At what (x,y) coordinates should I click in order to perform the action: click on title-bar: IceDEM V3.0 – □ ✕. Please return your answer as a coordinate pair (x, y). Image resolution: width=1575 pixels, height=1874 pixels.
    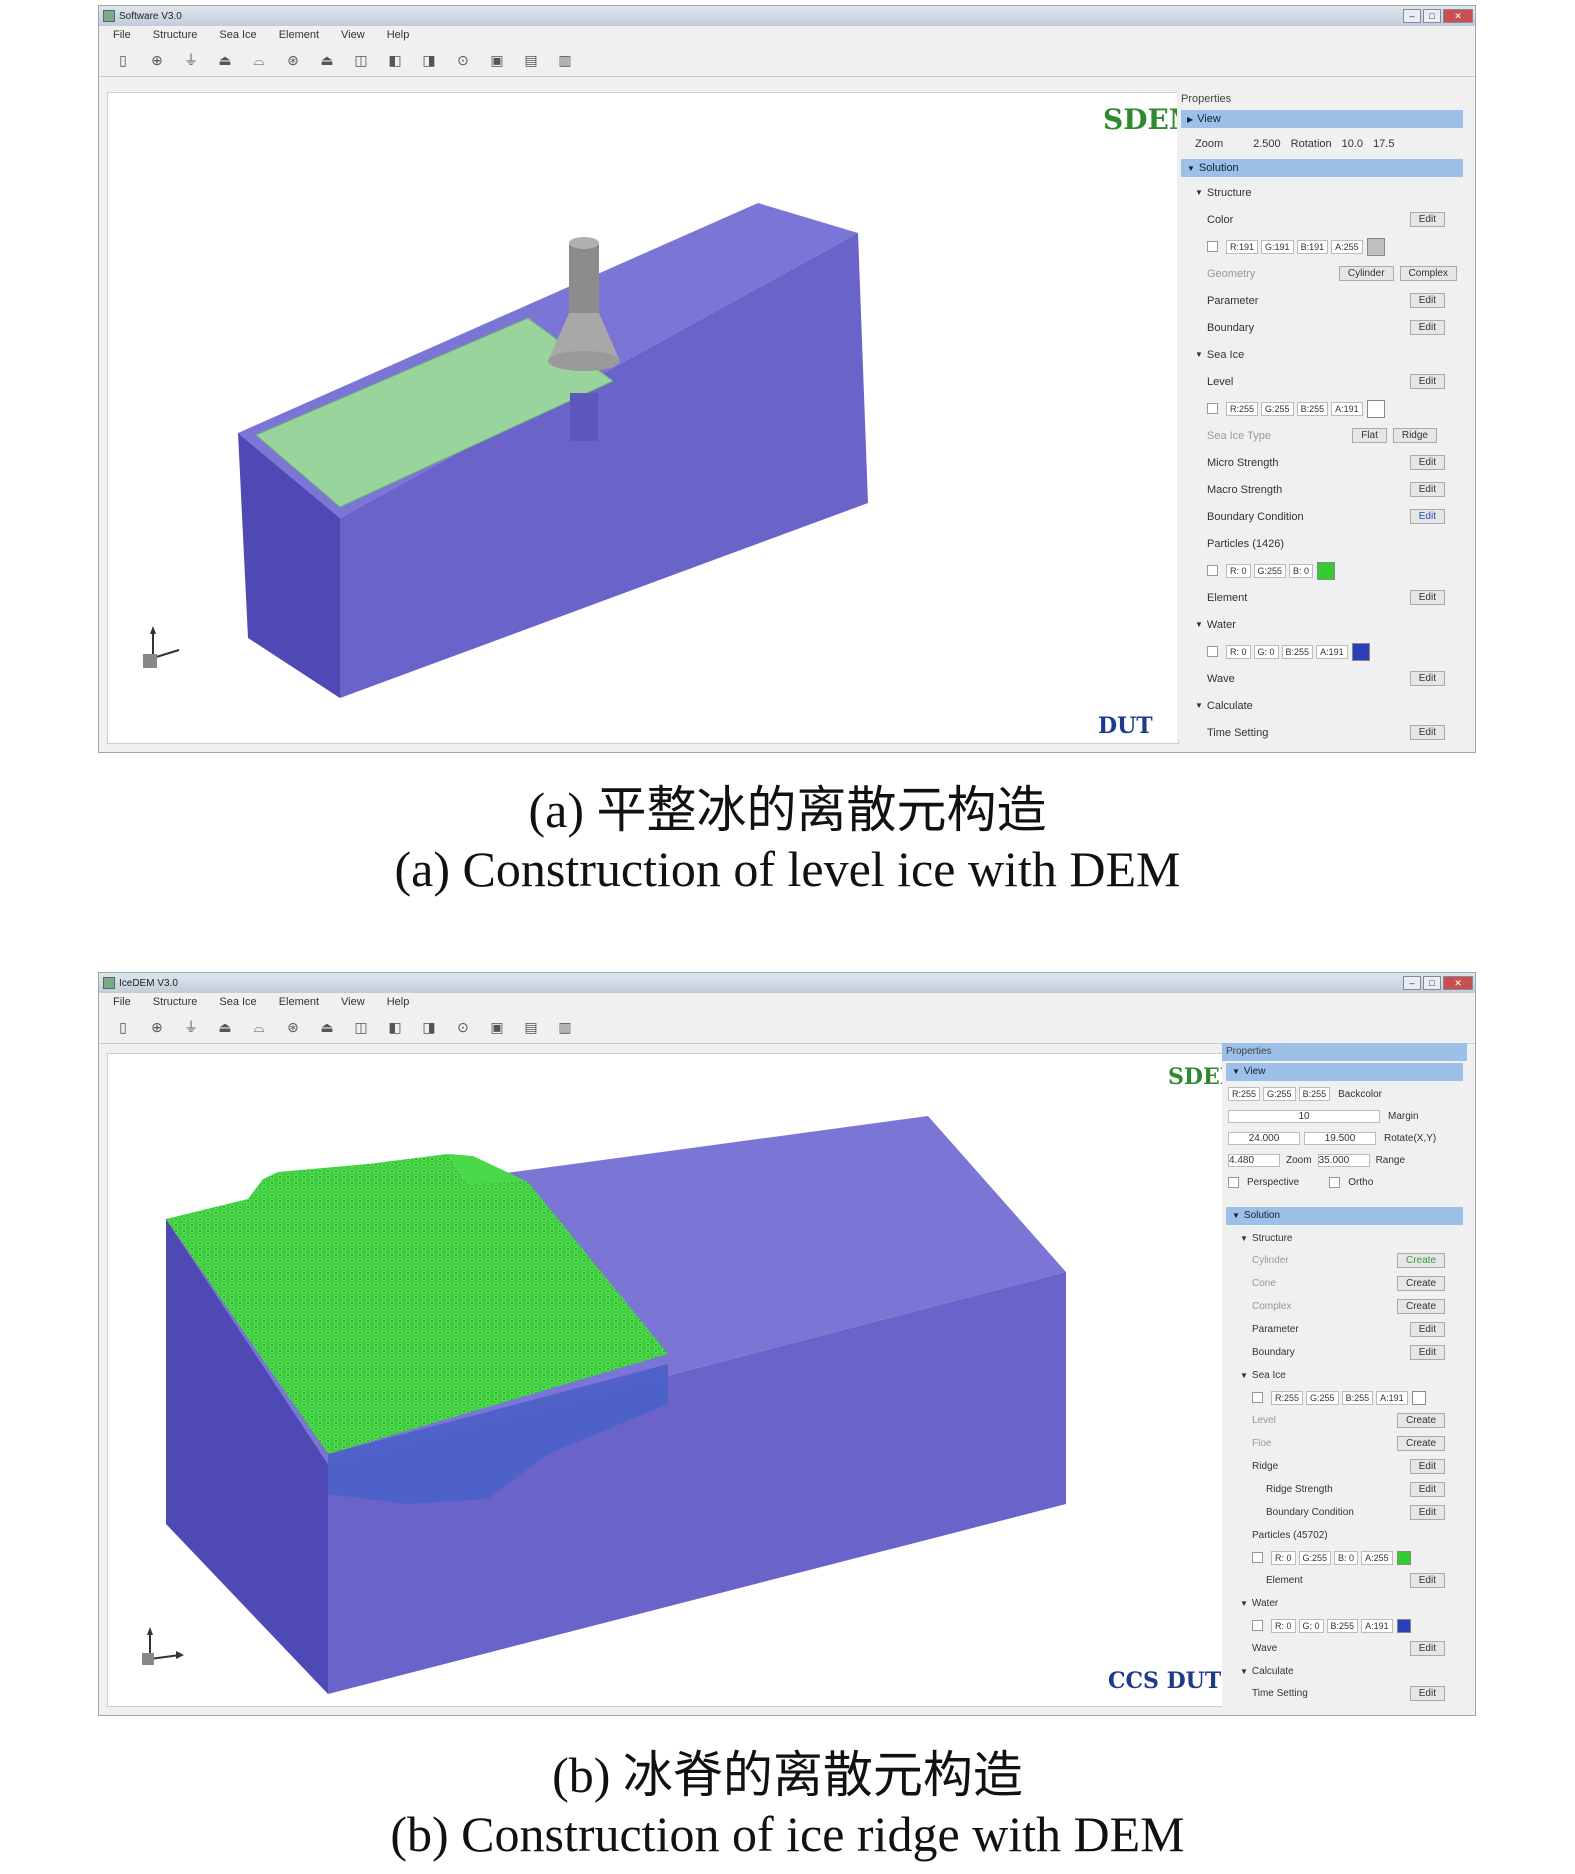
    Looking at the image, I should click on (787, 983).